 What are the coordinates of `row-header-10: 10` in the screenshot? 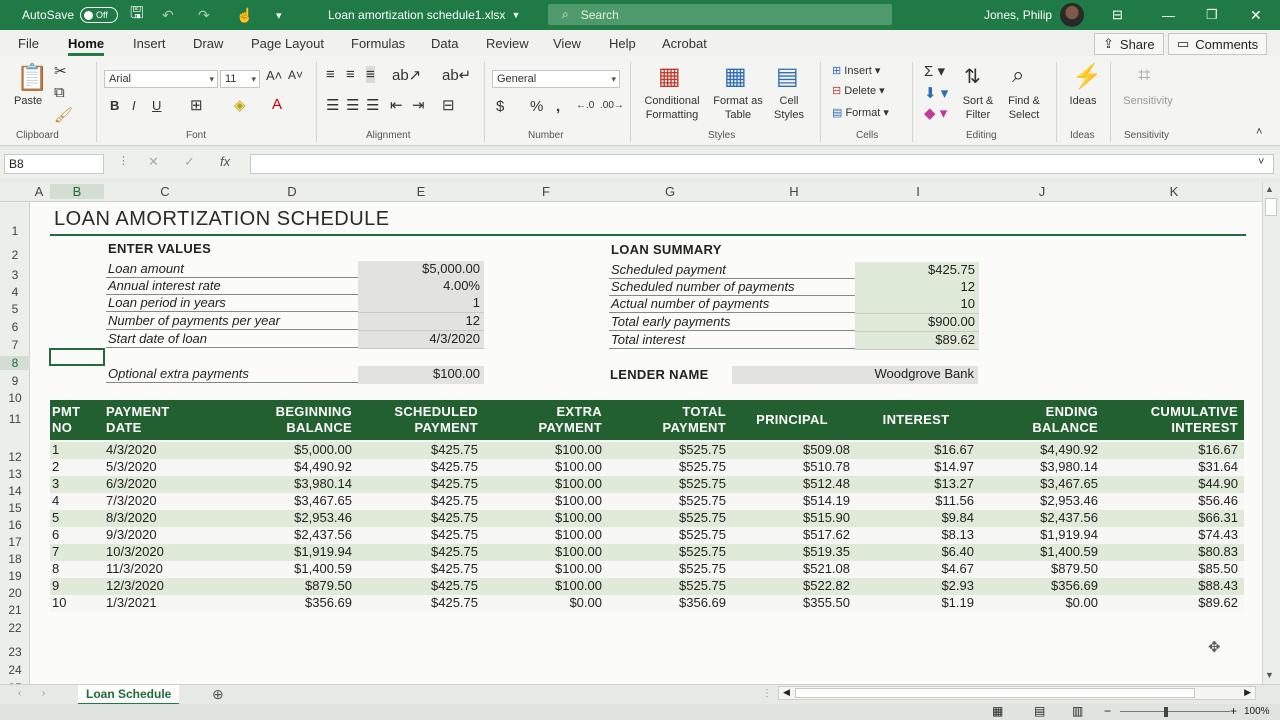 It's located at (15, 398).